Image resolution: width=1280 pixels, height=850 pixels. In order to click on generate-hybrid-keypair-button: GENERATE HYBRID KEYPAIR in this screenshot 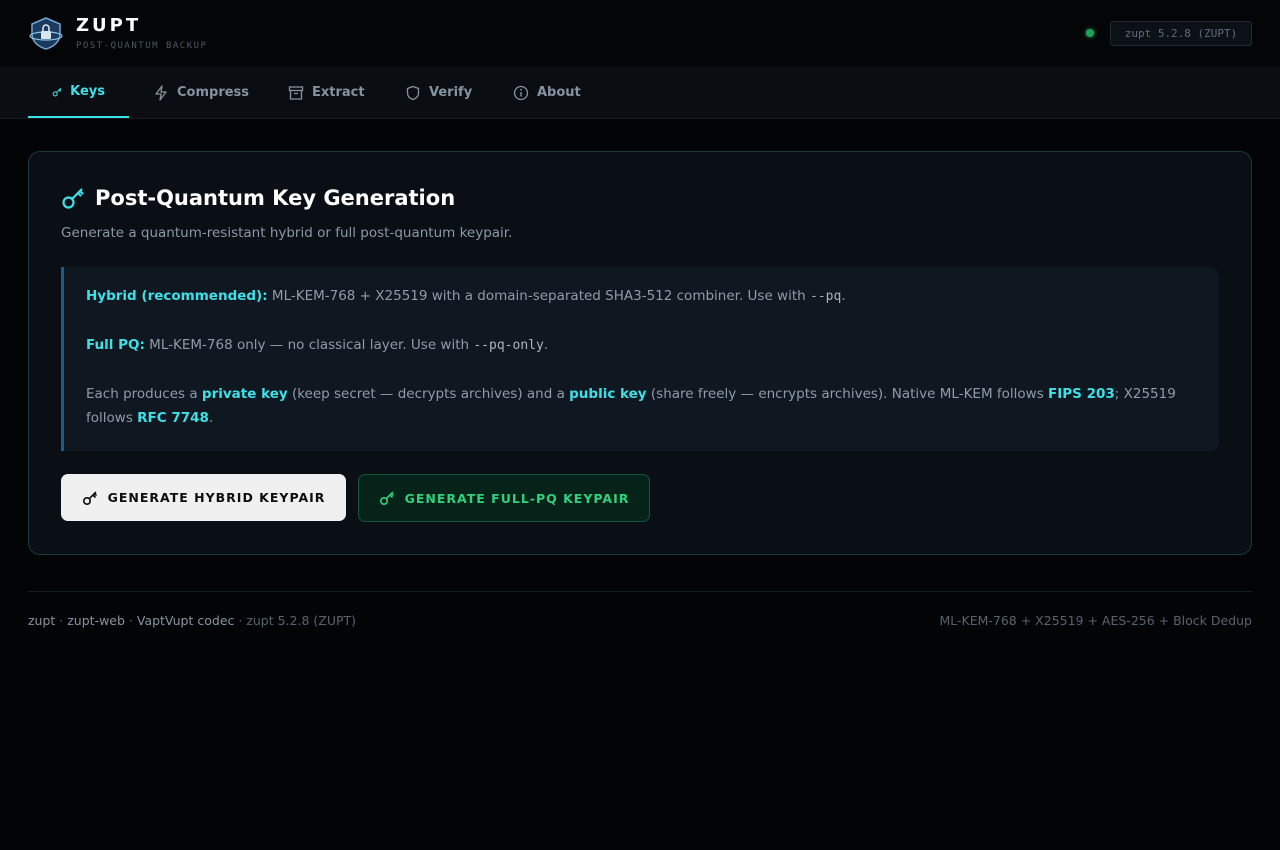, I will do `click(203, 497)`.